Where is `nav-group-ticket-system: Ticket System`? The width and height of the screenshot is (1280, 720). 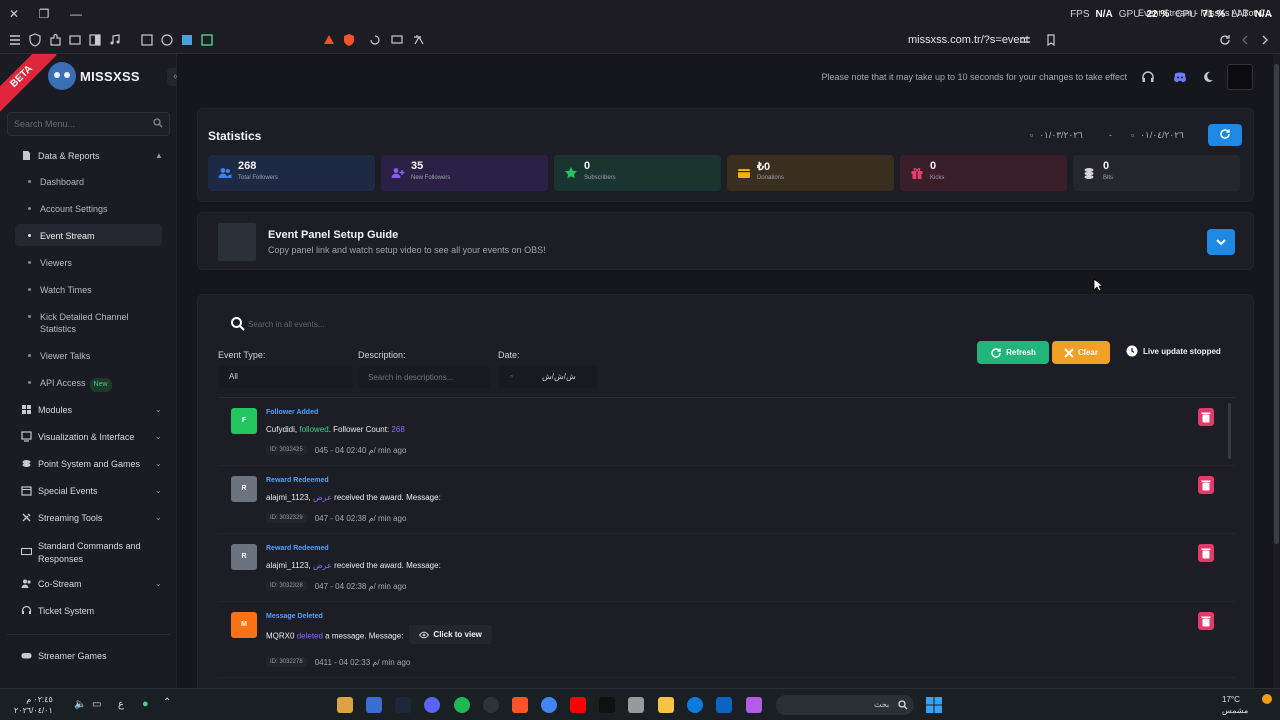 nav-group-ticket-system: Ticket System is located at coordinates (88, 611).